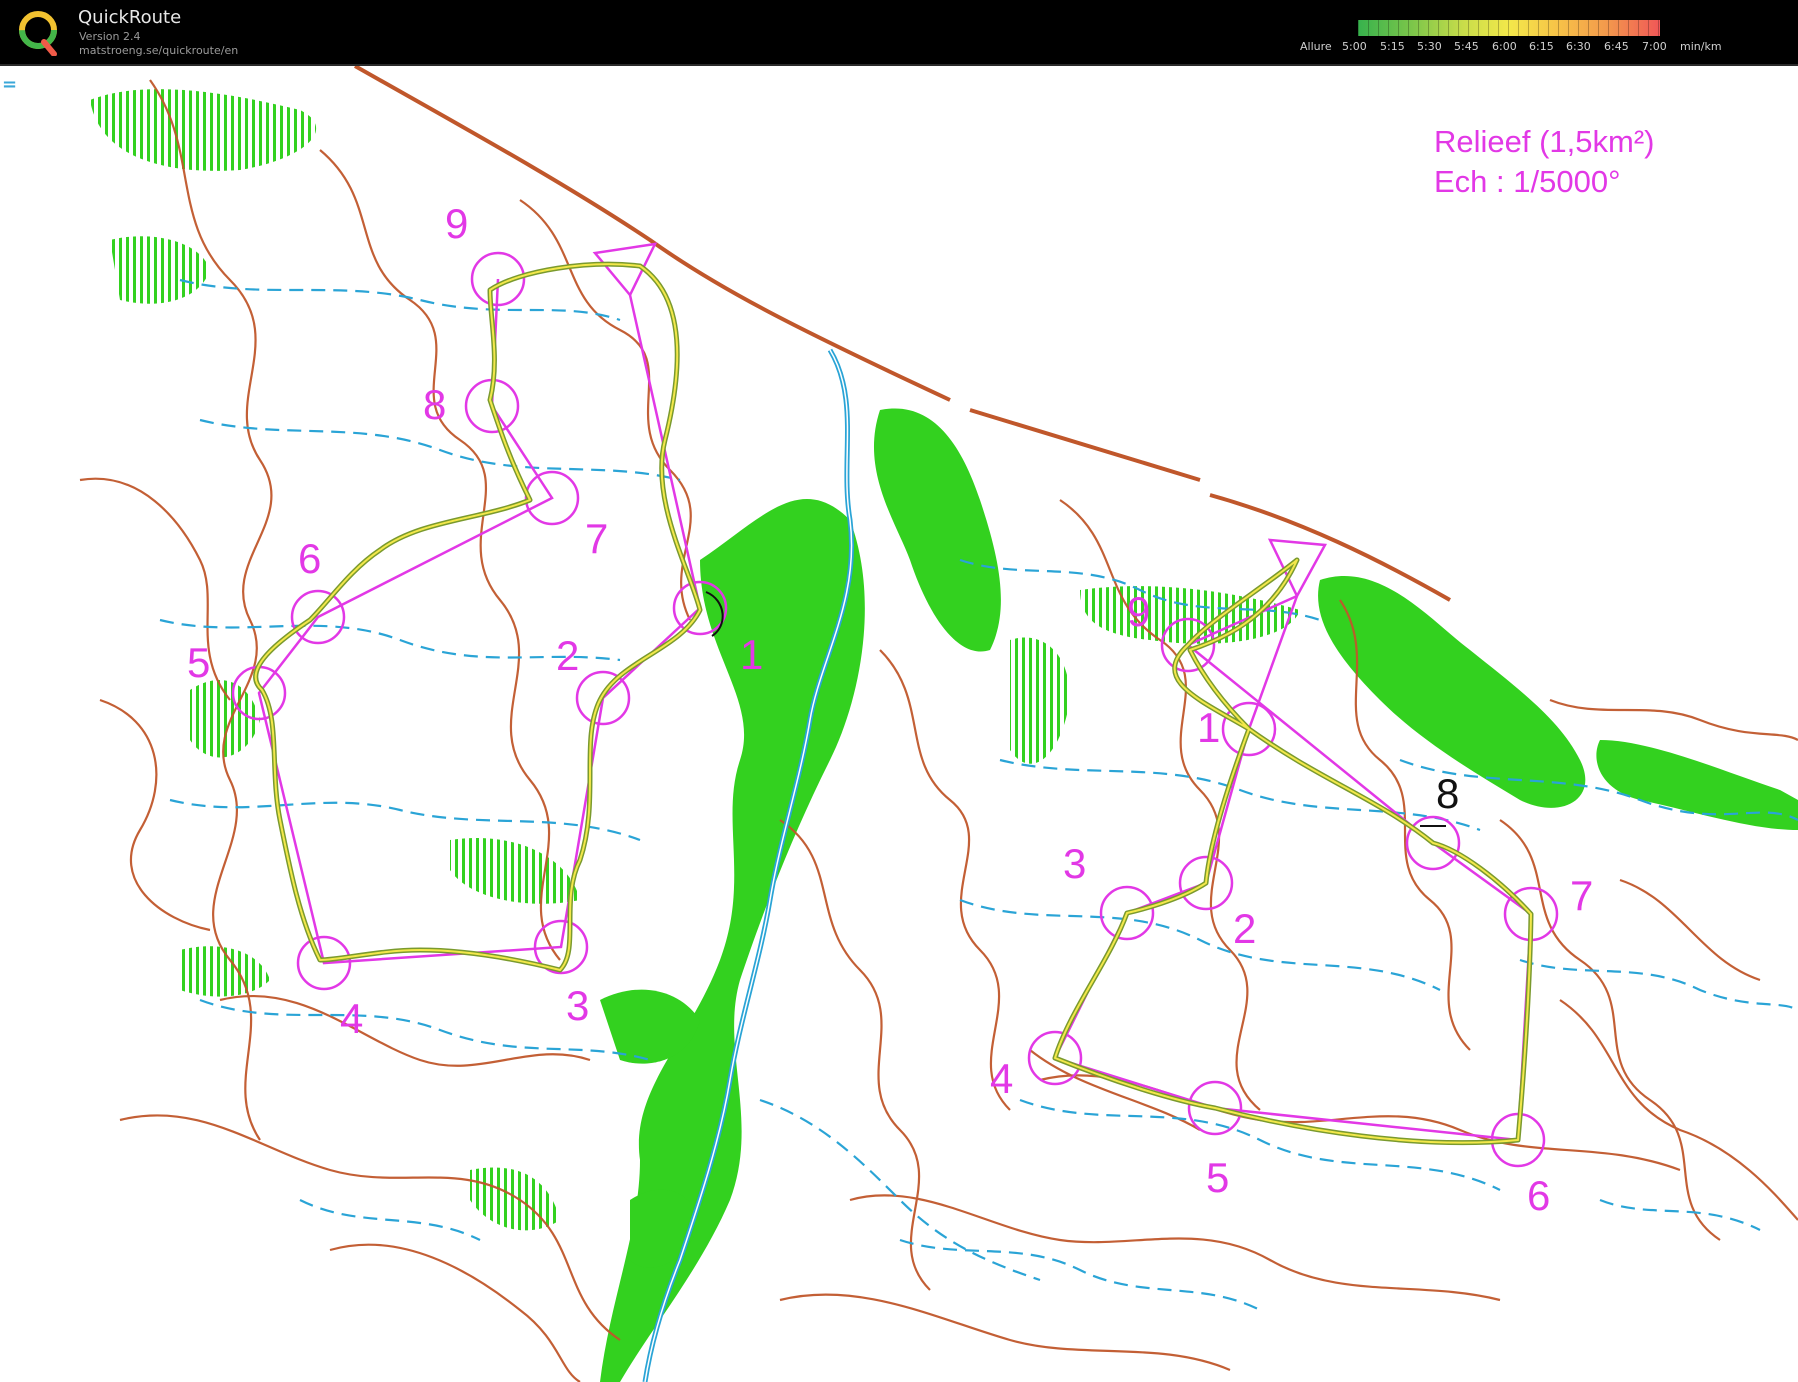  What do you see at coordinates (1316, 46) in the screenshot?
I see `pace-label: Allure` at bounding box center [1316, 46].